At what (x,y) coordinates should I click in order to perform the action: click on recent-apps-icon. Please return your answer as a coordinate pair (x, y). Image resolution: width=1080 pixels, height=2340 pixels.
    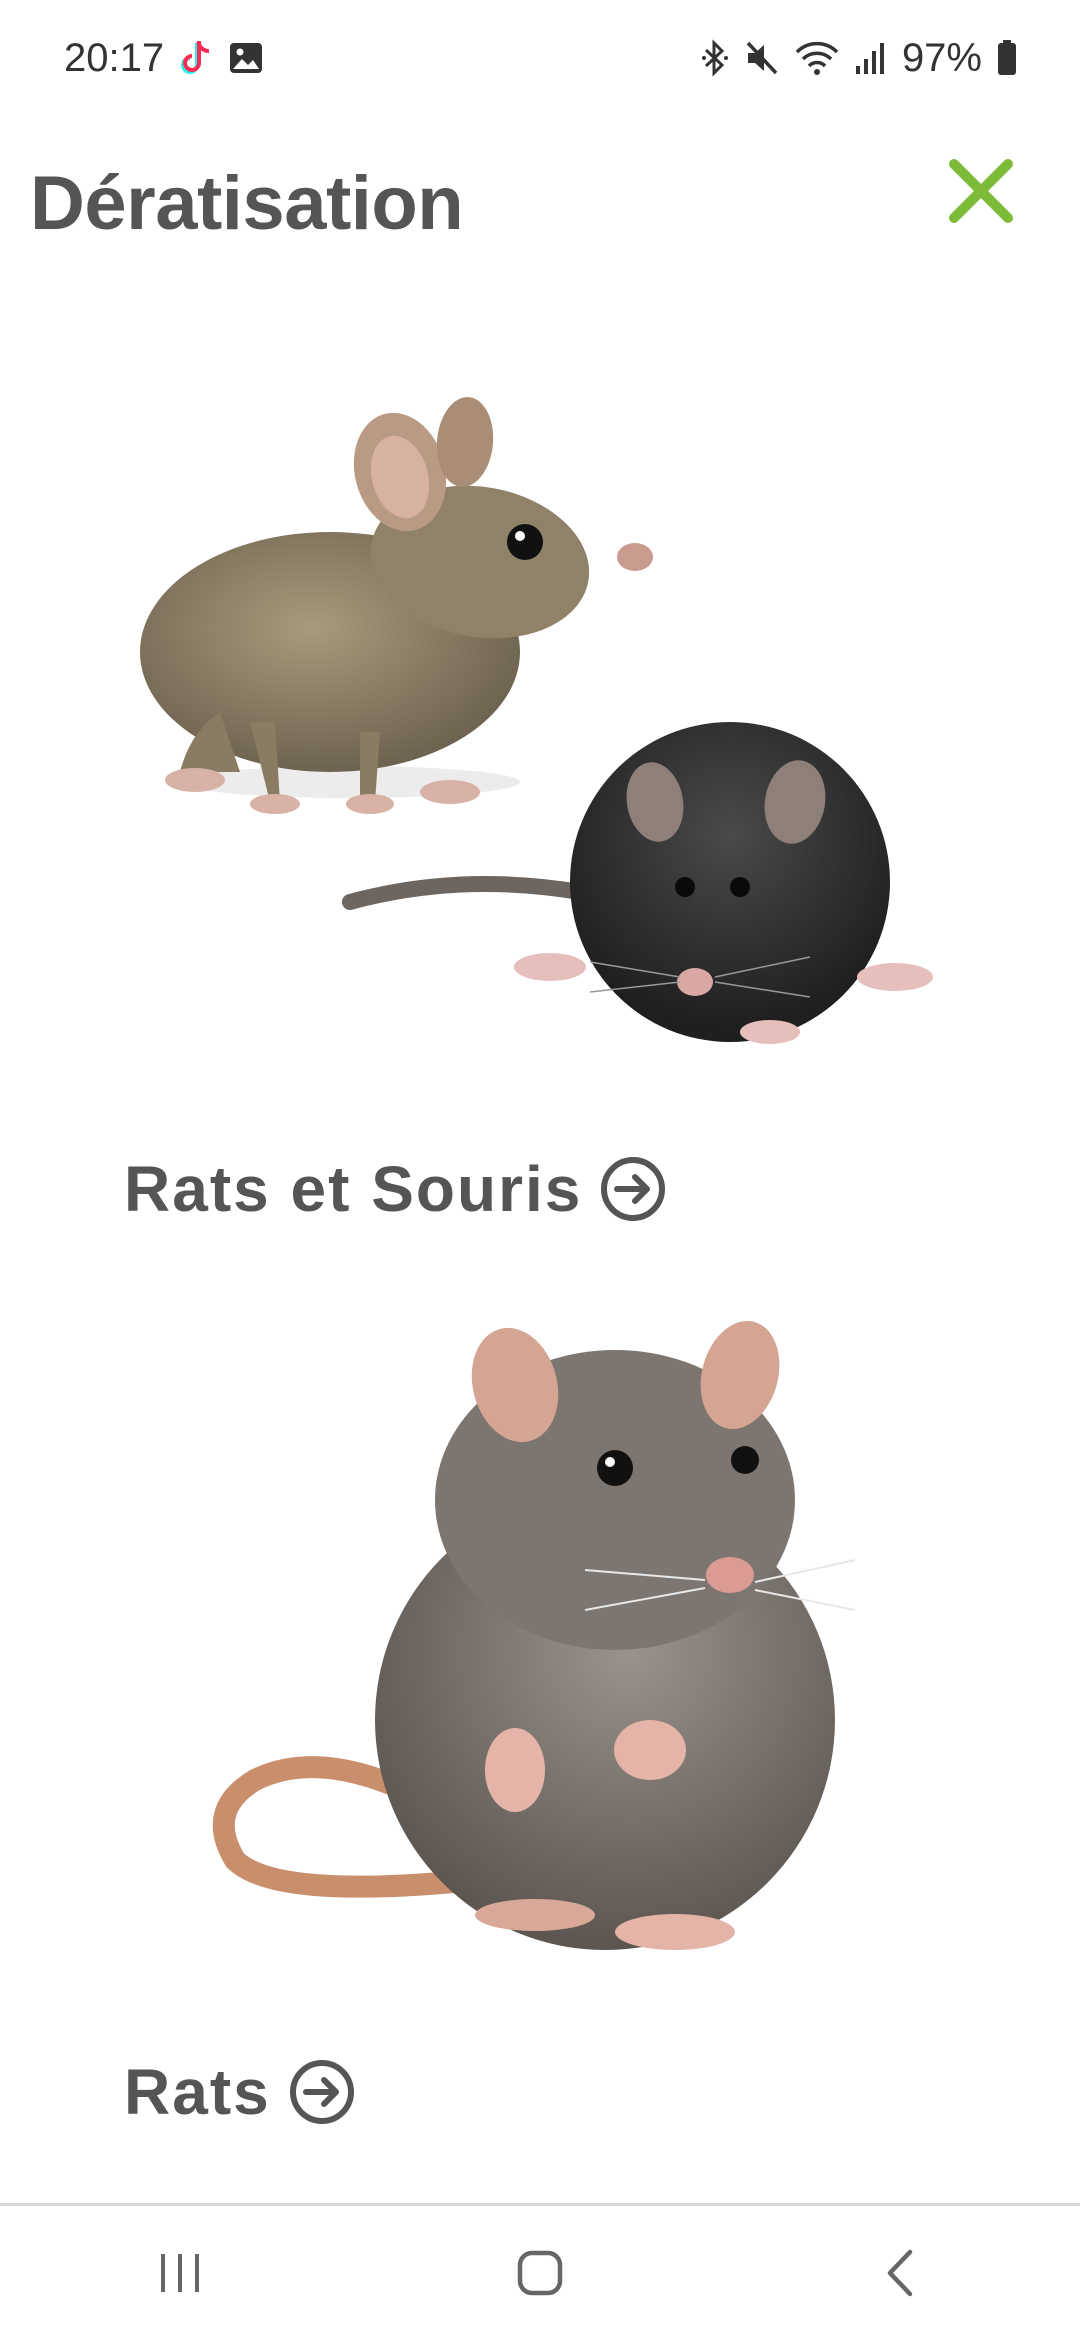
    Looking at the image, I should click on (180, 2273).